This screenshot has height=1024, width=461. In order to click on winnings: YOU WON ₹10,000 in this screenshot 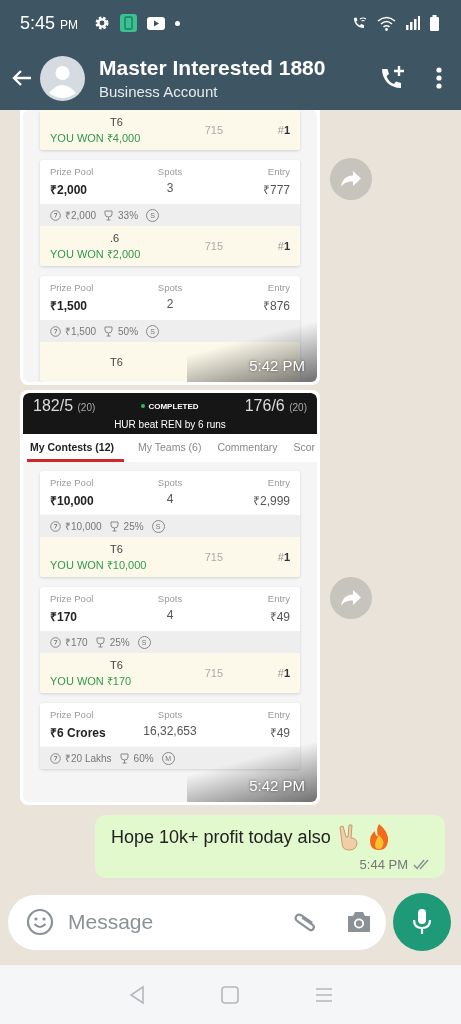, I will do `click(99, 564)`.